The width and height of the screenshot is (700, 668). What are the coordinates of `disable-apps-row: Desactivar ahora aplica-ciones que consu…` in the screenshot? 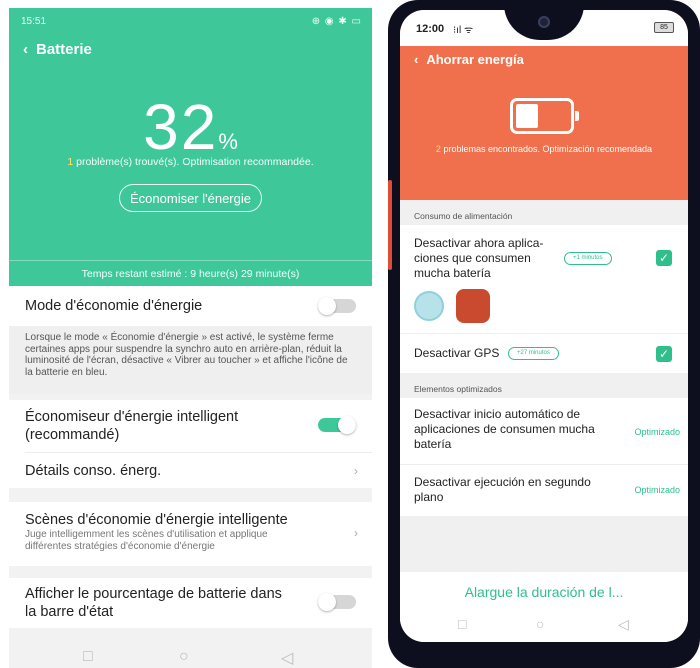 It's located at (544, 279).